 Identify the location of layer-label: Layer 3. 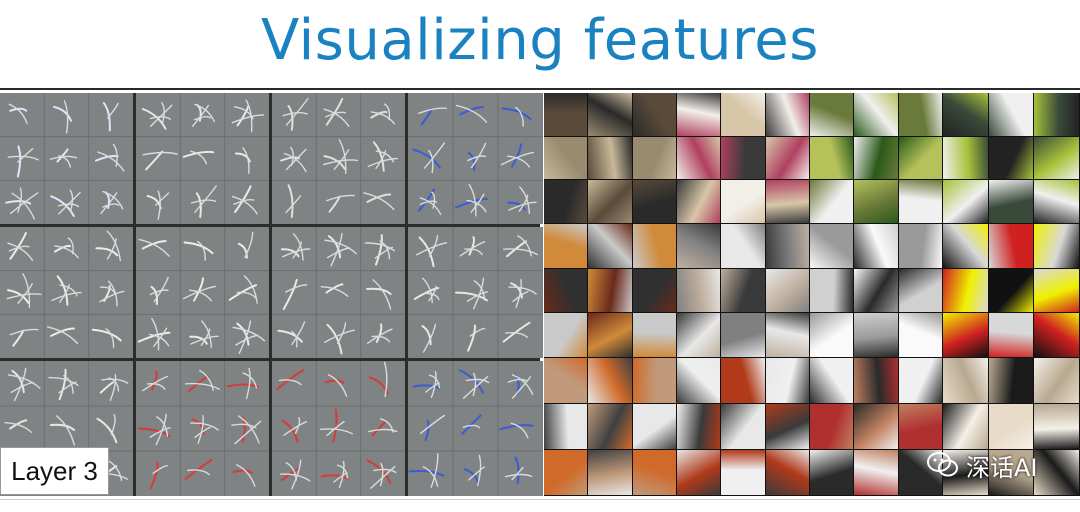
(54, 471).